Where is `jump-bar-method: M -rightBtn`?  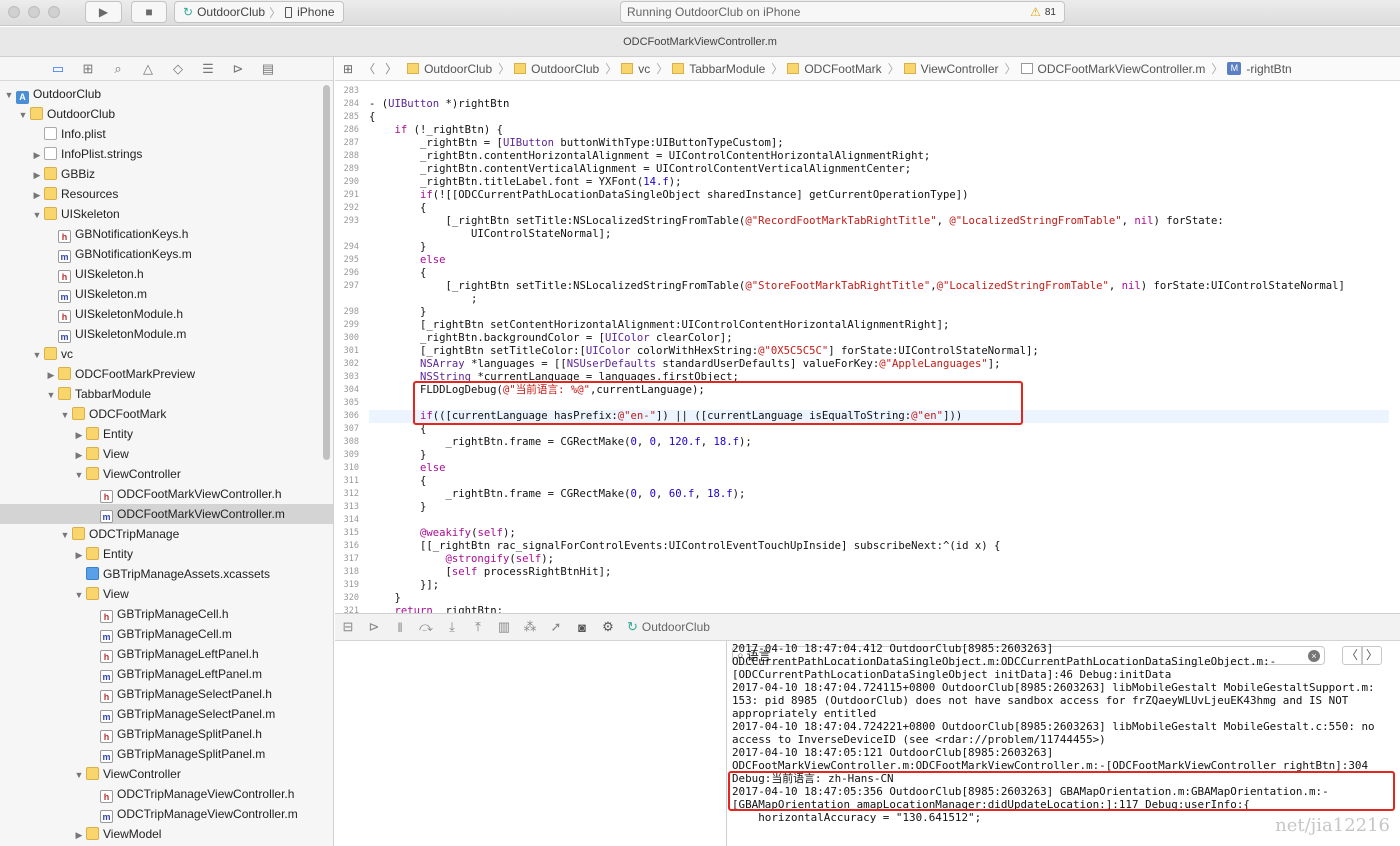 jump-bar-method: M -rightBtn is located at coordinates (1259, 69).